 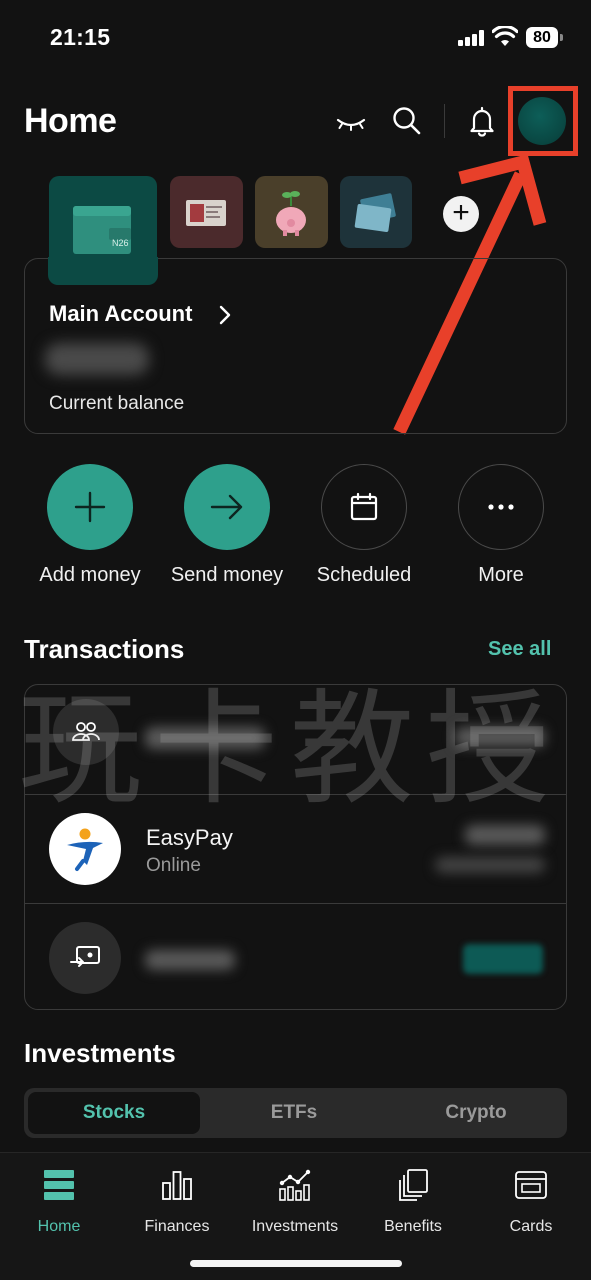 What do you see at coordinates (227, 507) in the screenshot?
I see `arrow-right-icon` at bounding box center [227, 507].